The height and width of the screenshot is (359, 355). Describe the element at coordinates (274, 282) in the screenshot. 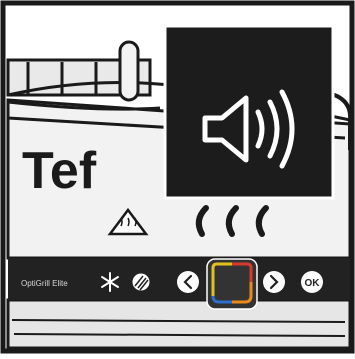

I see `next-button` at that location.